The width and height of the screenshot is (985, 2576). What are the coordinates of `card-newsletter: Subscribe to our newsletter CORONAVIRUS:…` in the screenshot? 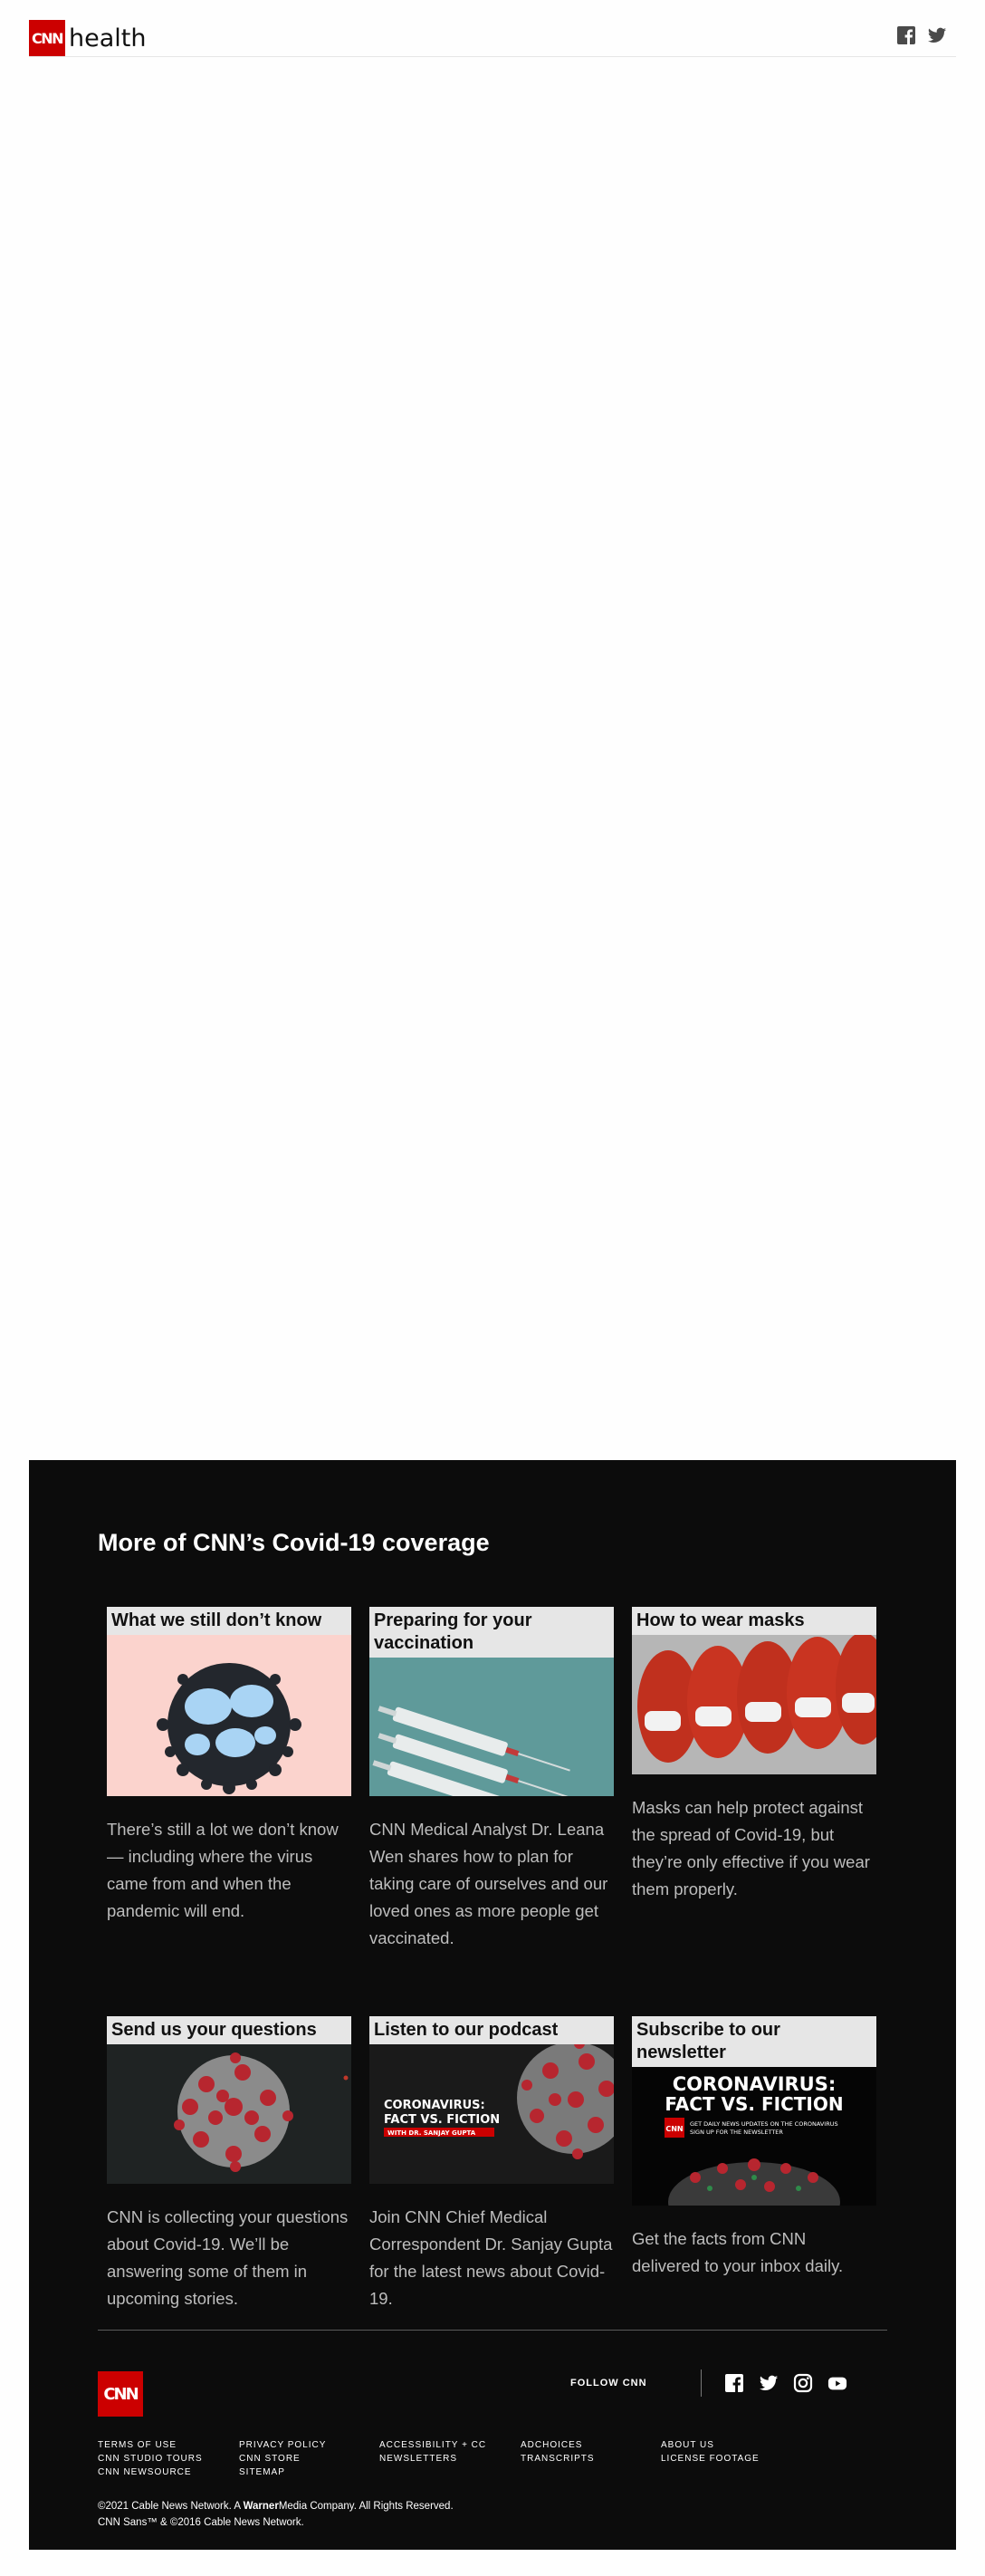 It's located at (754, 2148).